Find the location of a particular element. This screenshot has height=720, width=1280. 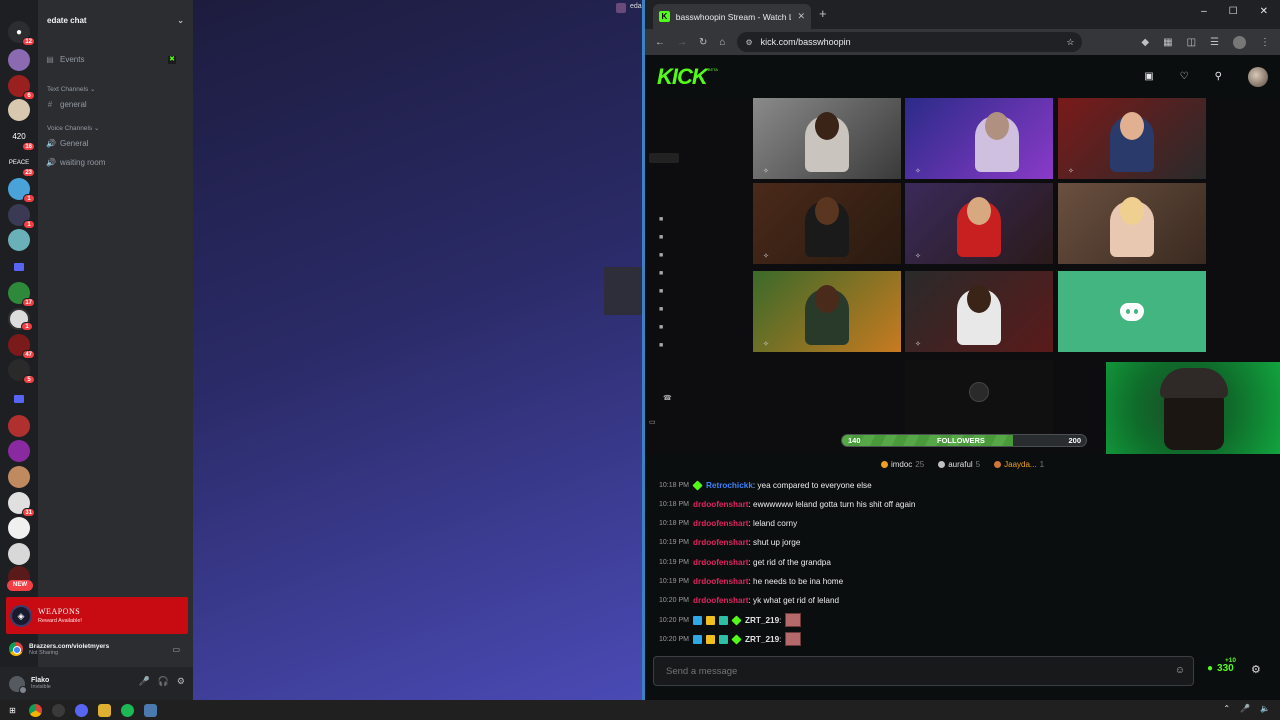

server-icon: 31 is located at coordinates (21, 504).